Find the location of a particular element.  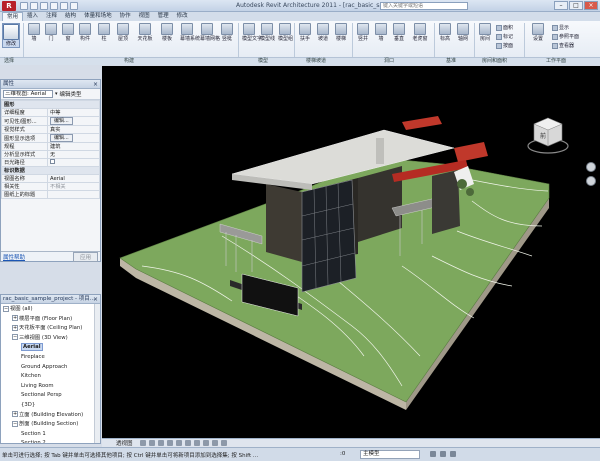

group-room-area: 房间和面积 is located at coordinates (494, 61).